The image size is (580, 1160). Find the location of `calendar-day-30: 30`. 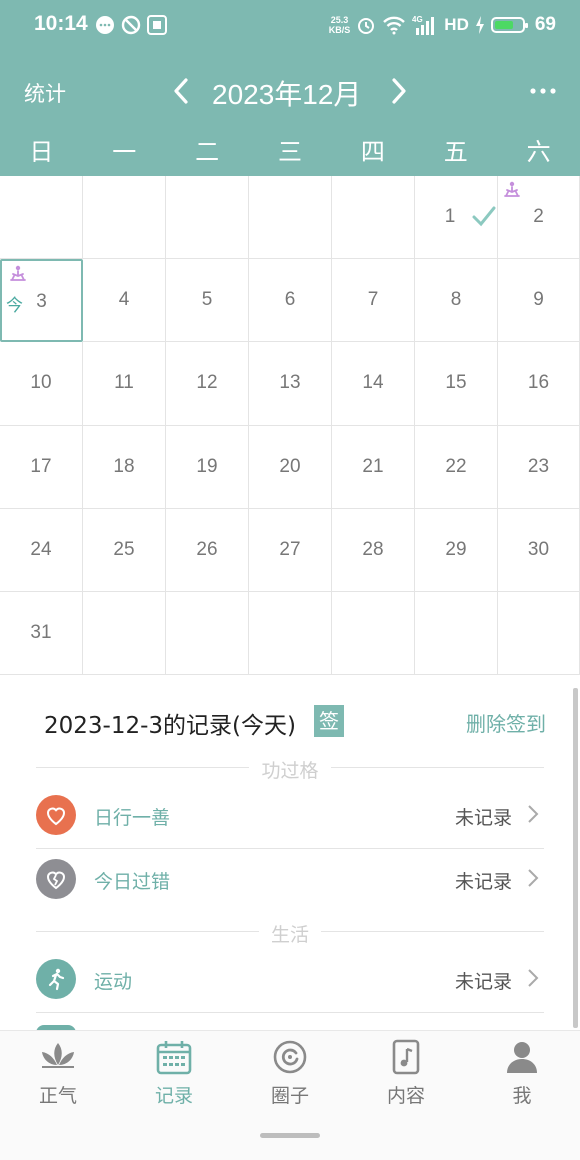

calendar-day-30: 30 is located at coordinates (539, 550).